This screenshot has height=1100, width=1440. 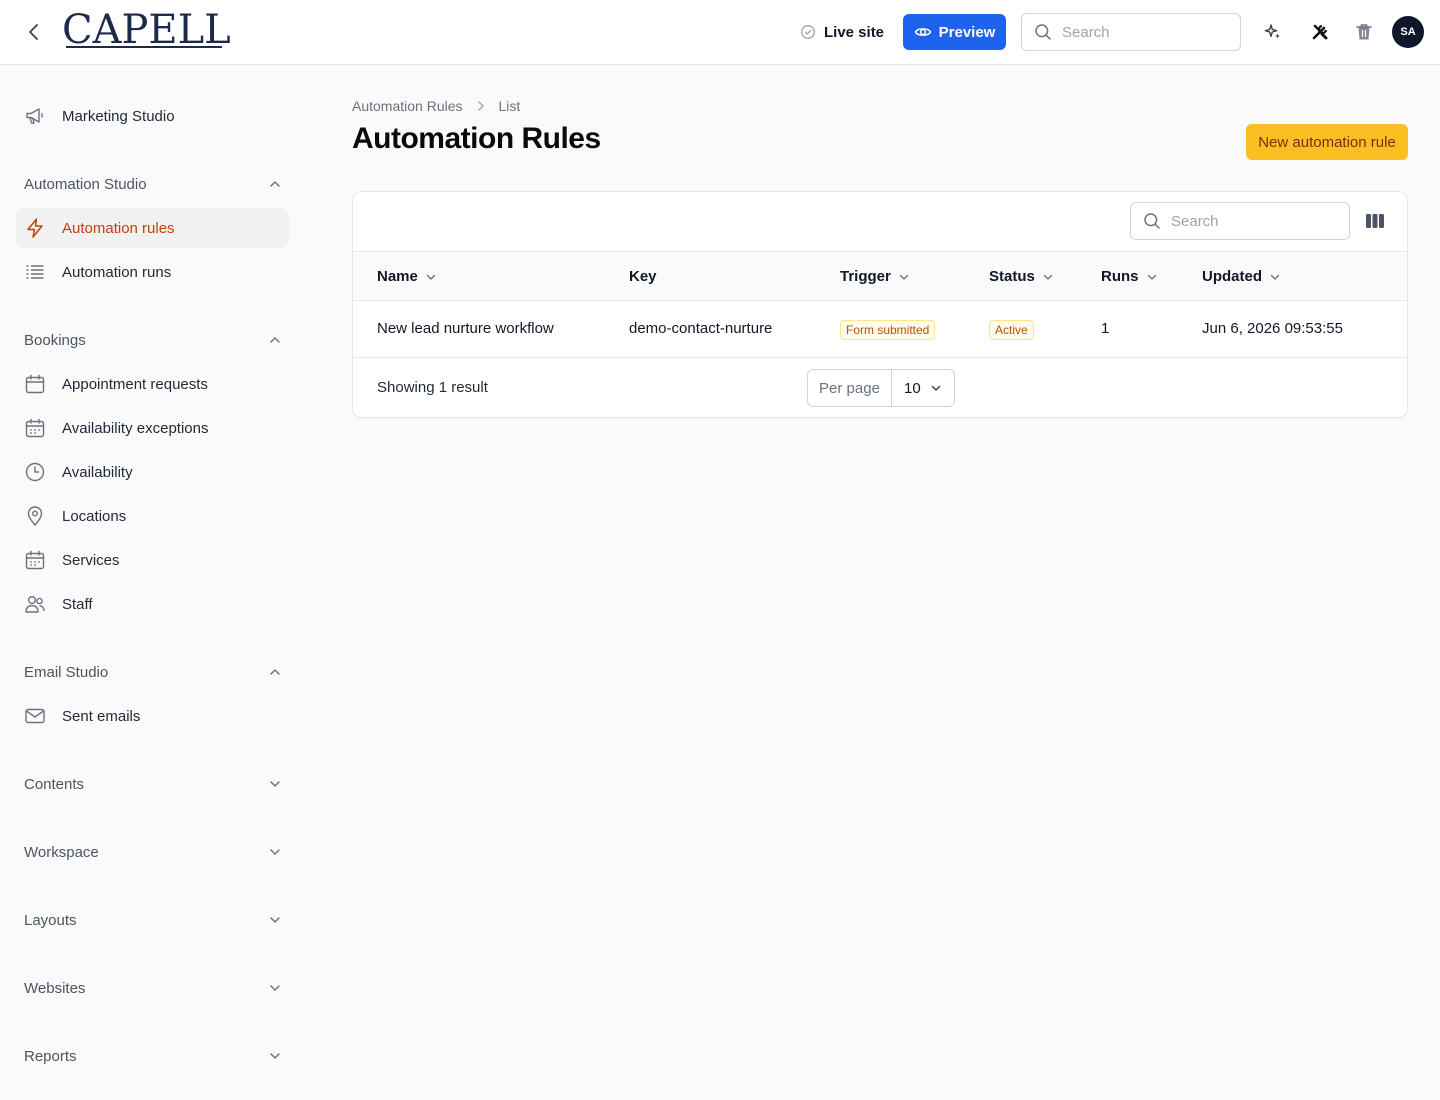 I want to click on check-circle-icon, so click(x=808, y=32).